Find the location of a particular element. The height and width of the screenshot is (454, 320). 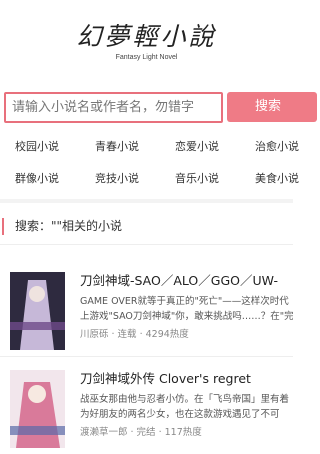

book-divider is located at coordinates (146, 356).